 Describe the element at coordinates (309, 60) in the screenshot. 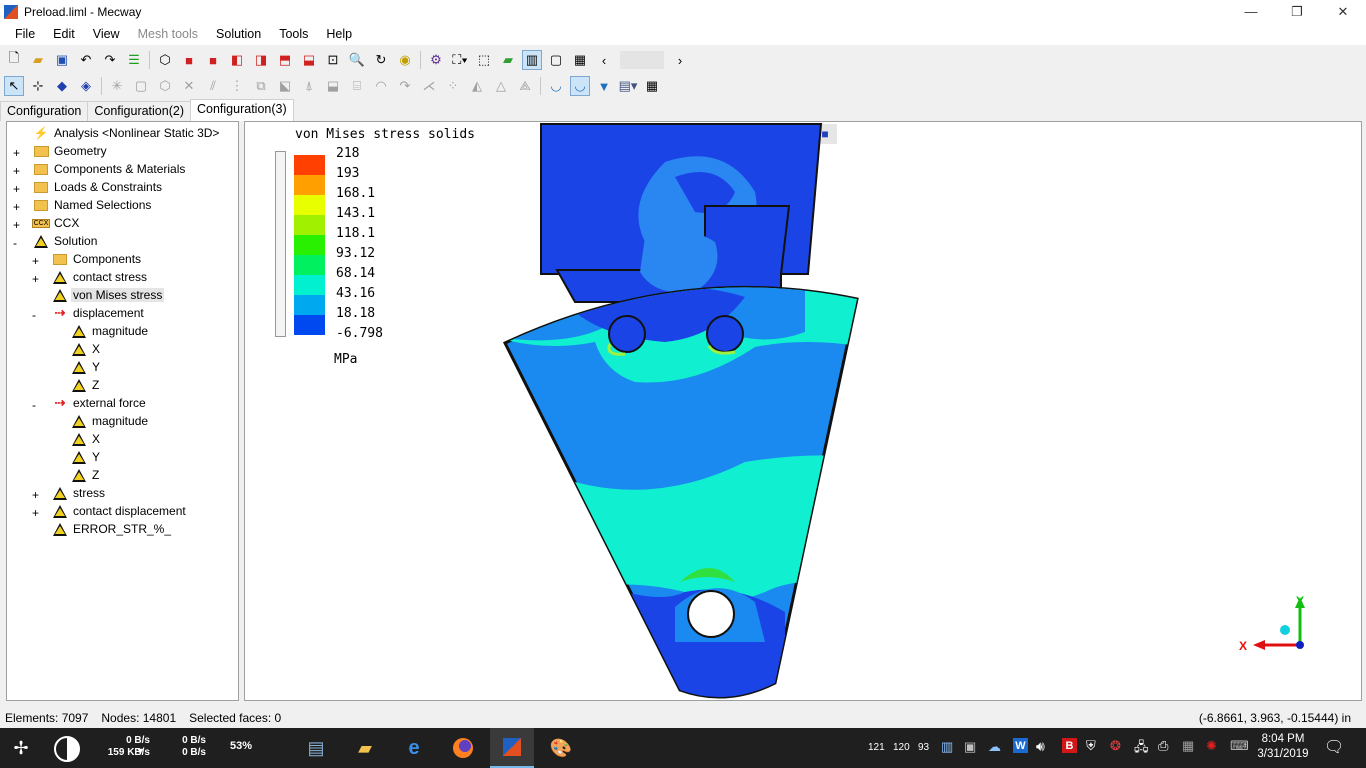

I see `view-bottom-icon: ⬓` at that location.